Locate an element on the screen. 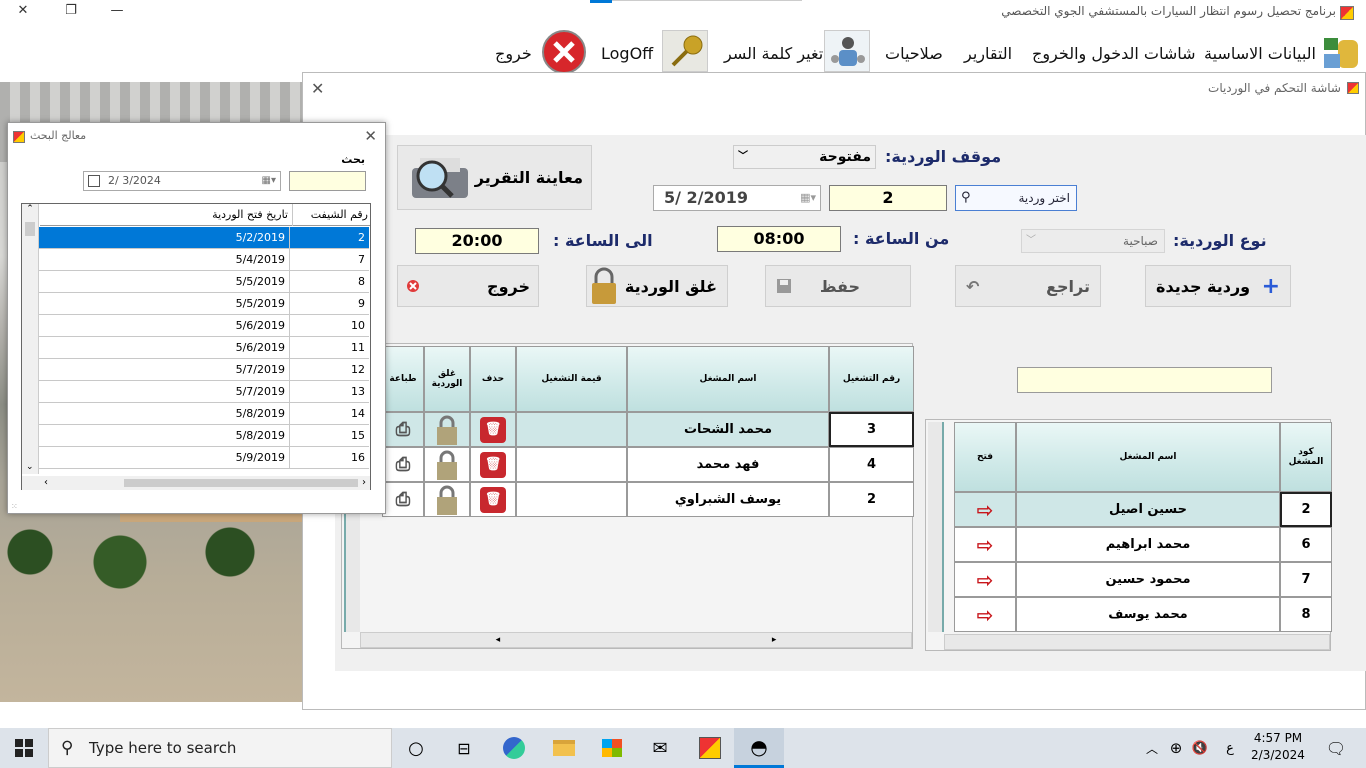  shift-date-picker: 5/ 2/2019 ▦▾ is located at coordinates (737, 198).